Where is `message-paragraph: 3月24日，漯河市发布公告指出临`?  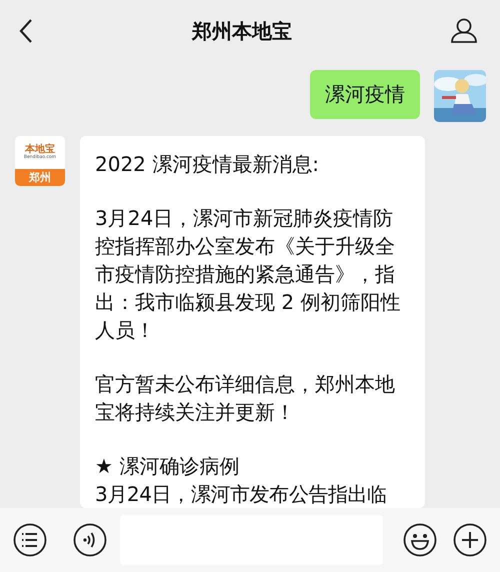 message-paragraph: 3月24日，漯河市发布公告指出临 is located at coordinates (241, 494).